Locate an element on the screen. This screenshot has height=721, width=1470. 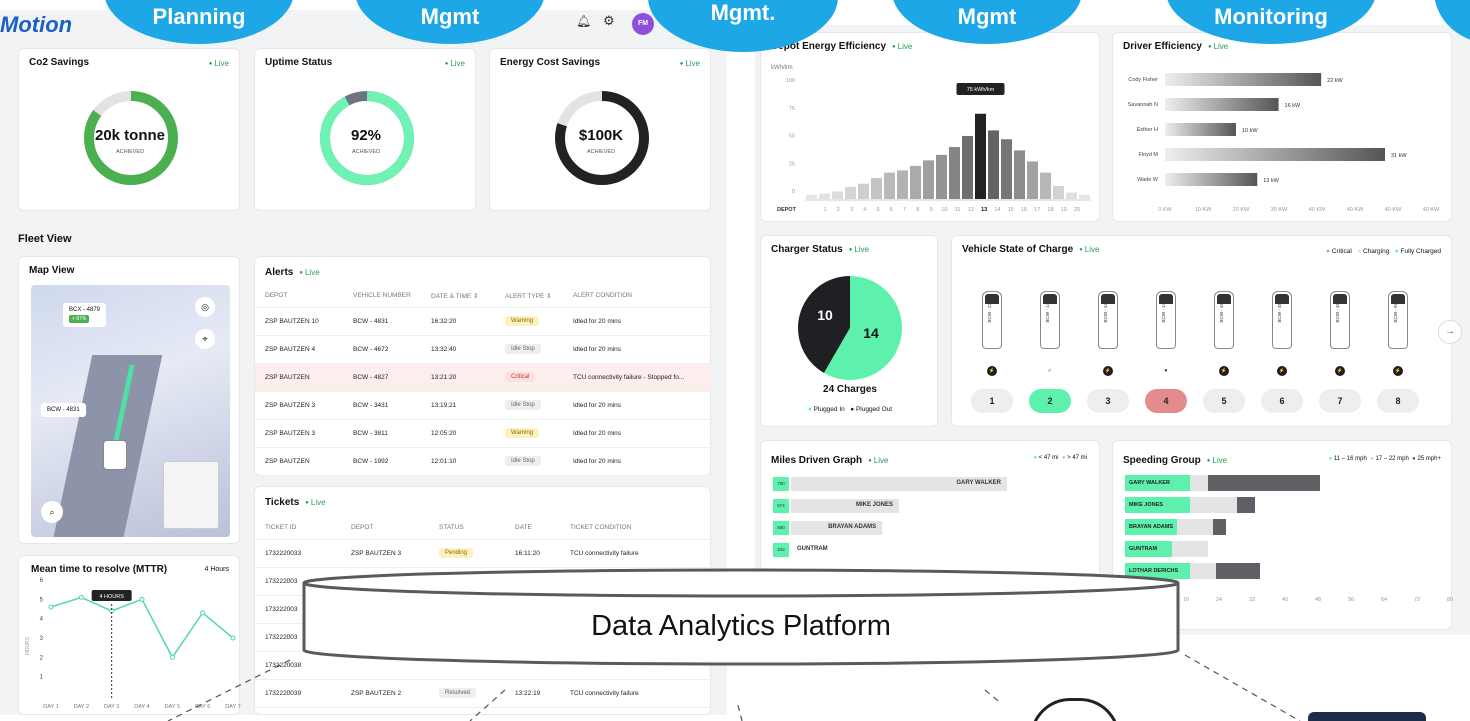
device-shape-box is located at coordinates (1367, 716).